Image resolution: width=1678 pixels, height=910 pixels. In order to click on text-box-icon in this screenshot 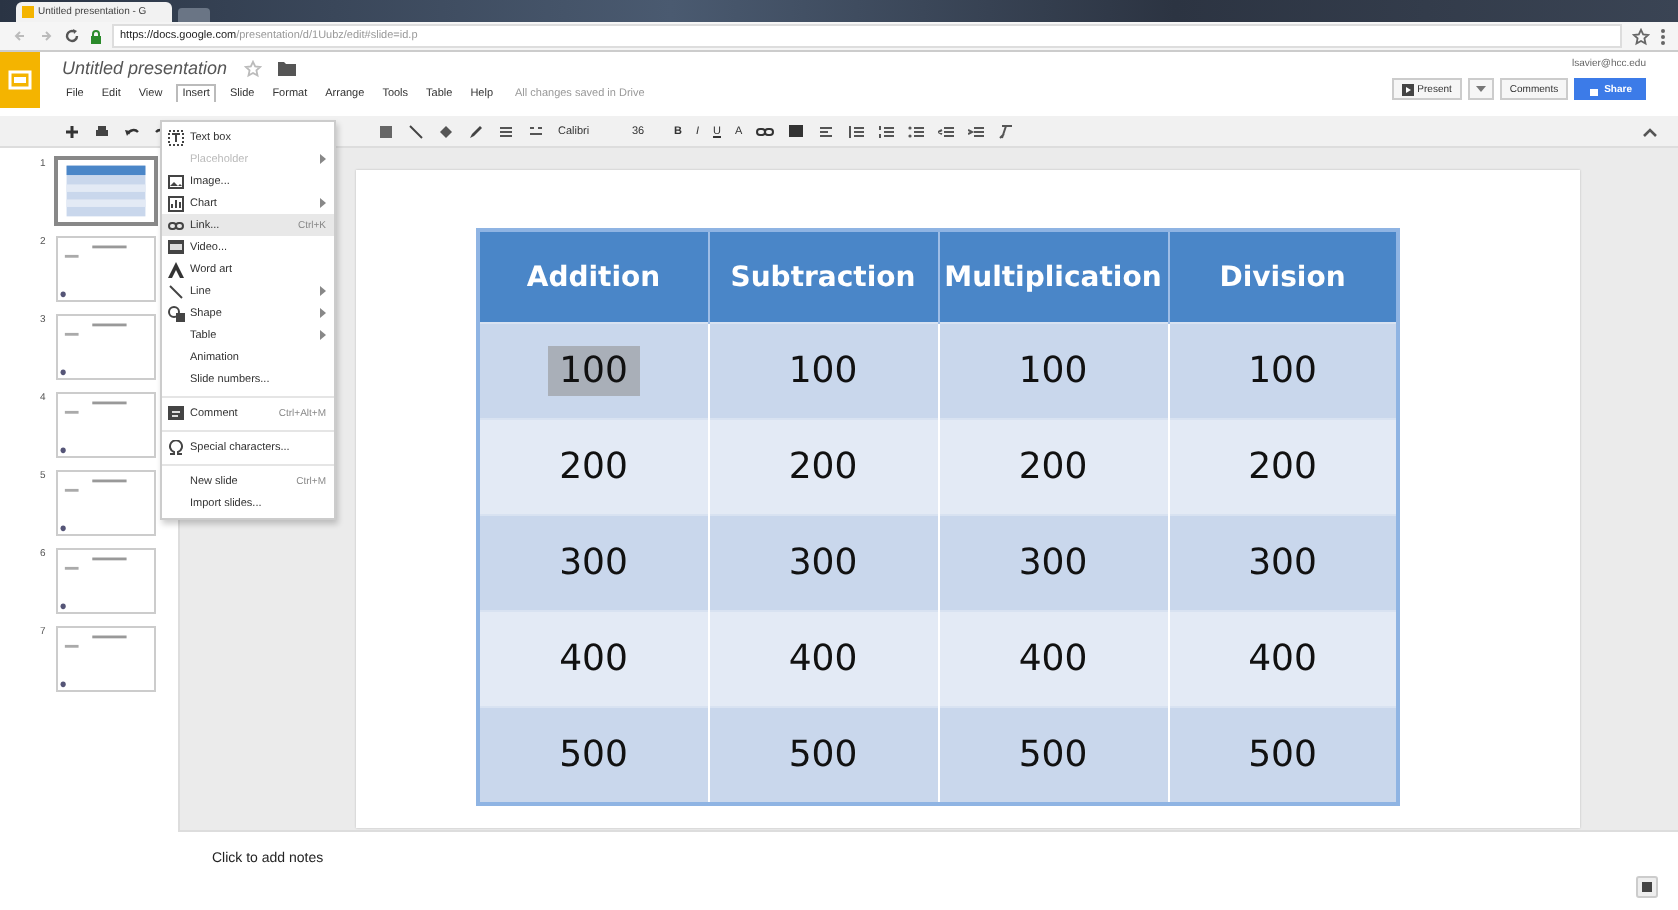, I will do `click(176, 137)`.